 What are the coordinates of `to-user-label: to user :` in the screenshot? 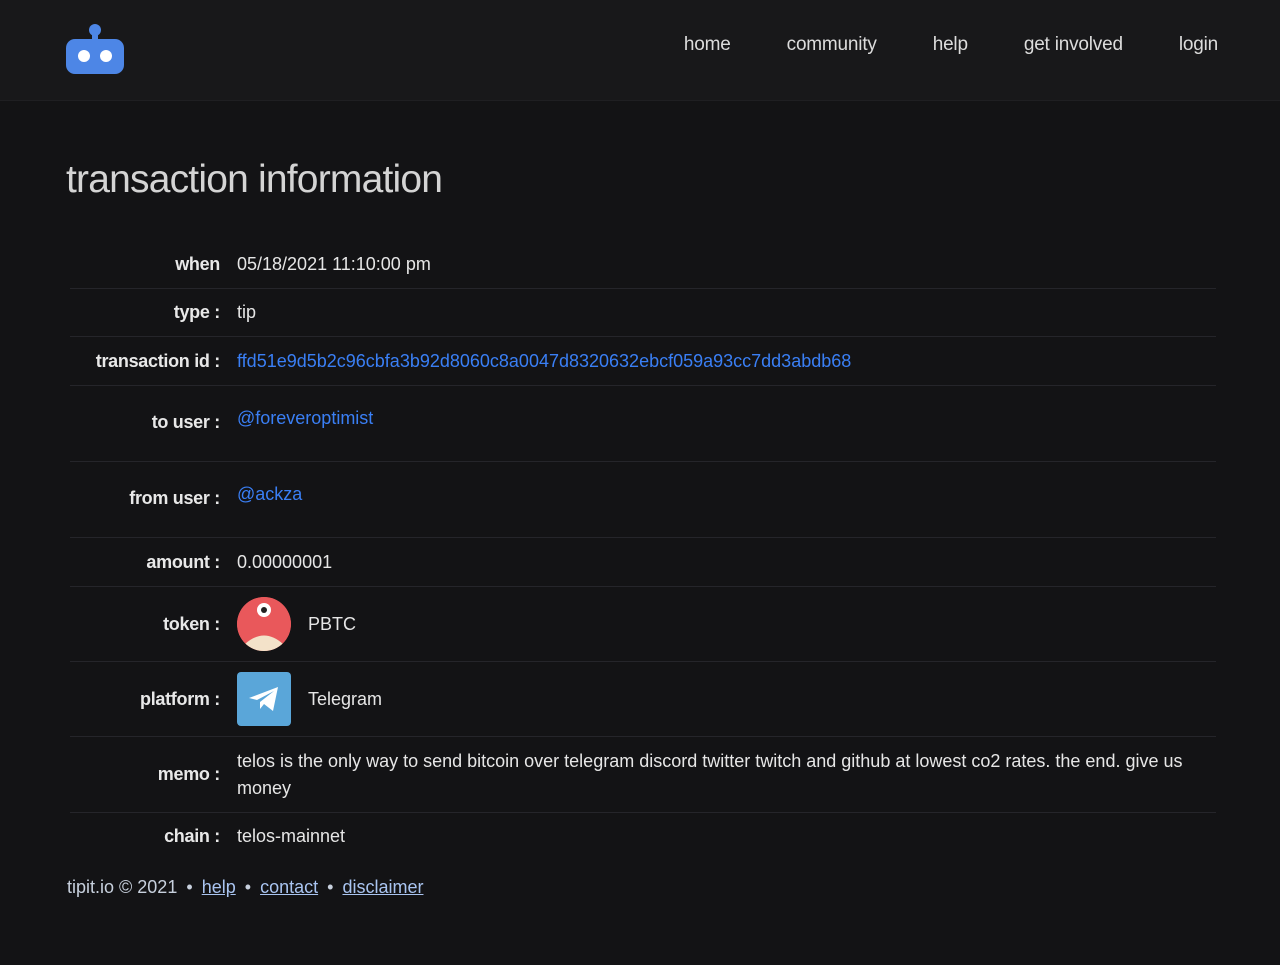 It's located at (186, 422).